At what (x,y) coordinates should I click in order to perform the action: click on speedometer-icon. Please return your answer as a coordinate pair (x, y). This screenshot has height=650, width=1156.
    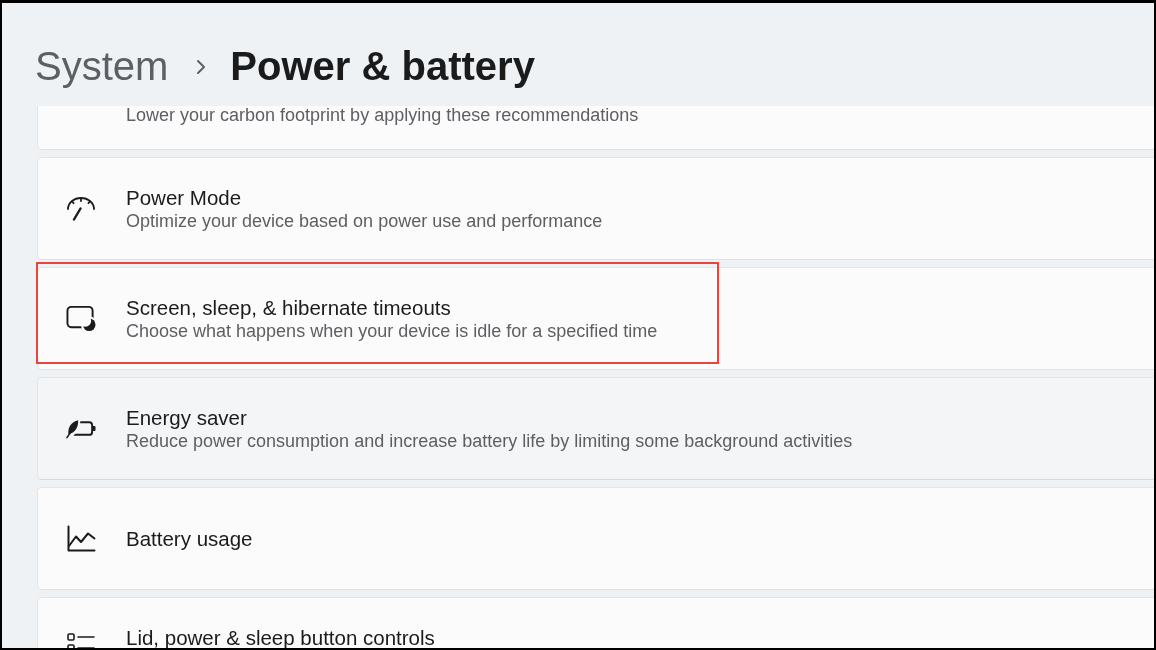
    Looking at the image, I should click on (81, 208).